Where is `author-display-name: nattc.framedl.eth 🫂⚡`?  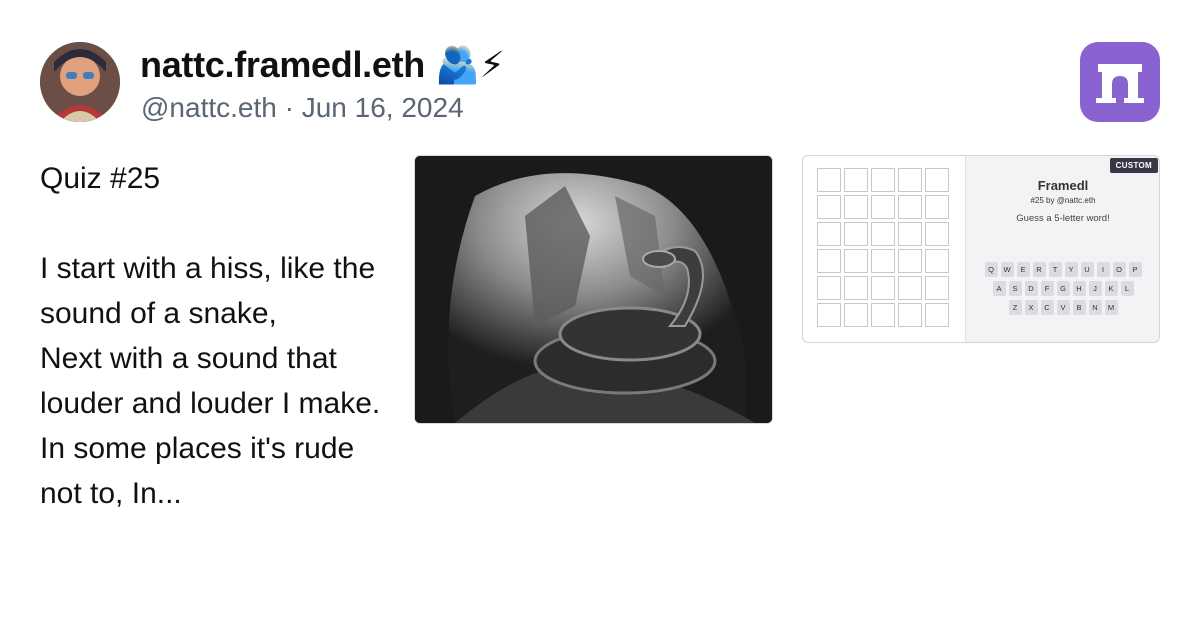 author-display-name: nattc.framedl.eth 🫂⚡ is located at coordinates (322, 65).